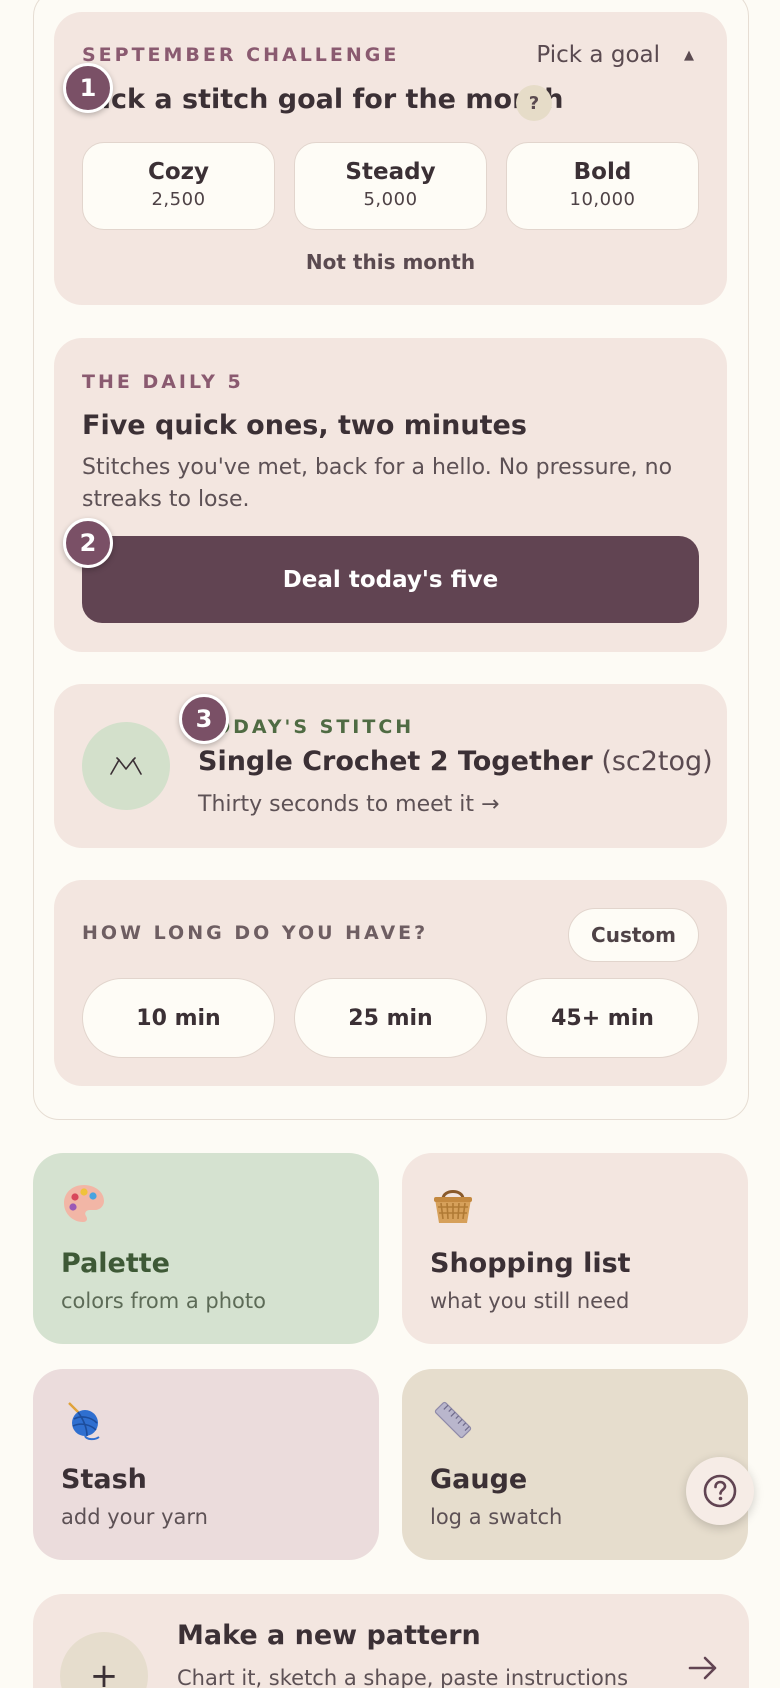 The height and width of the screenshot is (1688, 780). Describe the element at coordinates (395, 761) in the screenshot. I see `stitch-name-text: Single Crochet 2 Together` at that location.